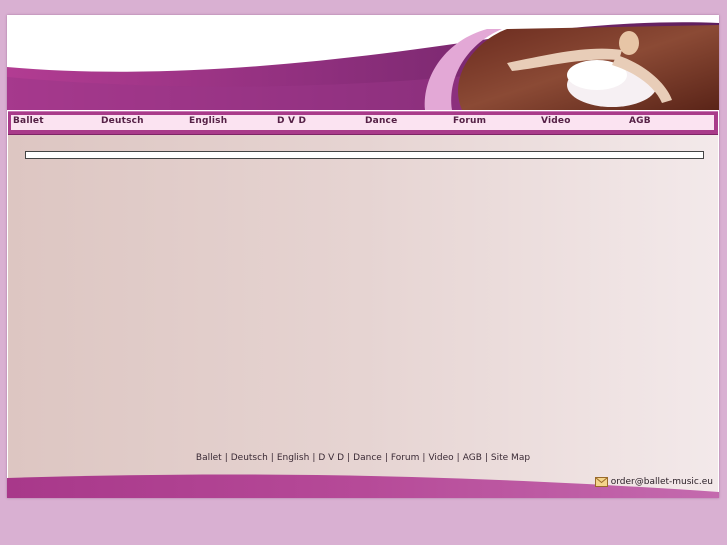 This screenshot has width=727, height=545. Describe the element at coordinates (367, 458) in the screenshot. I see `footer-link-dance: Dance` at that location.